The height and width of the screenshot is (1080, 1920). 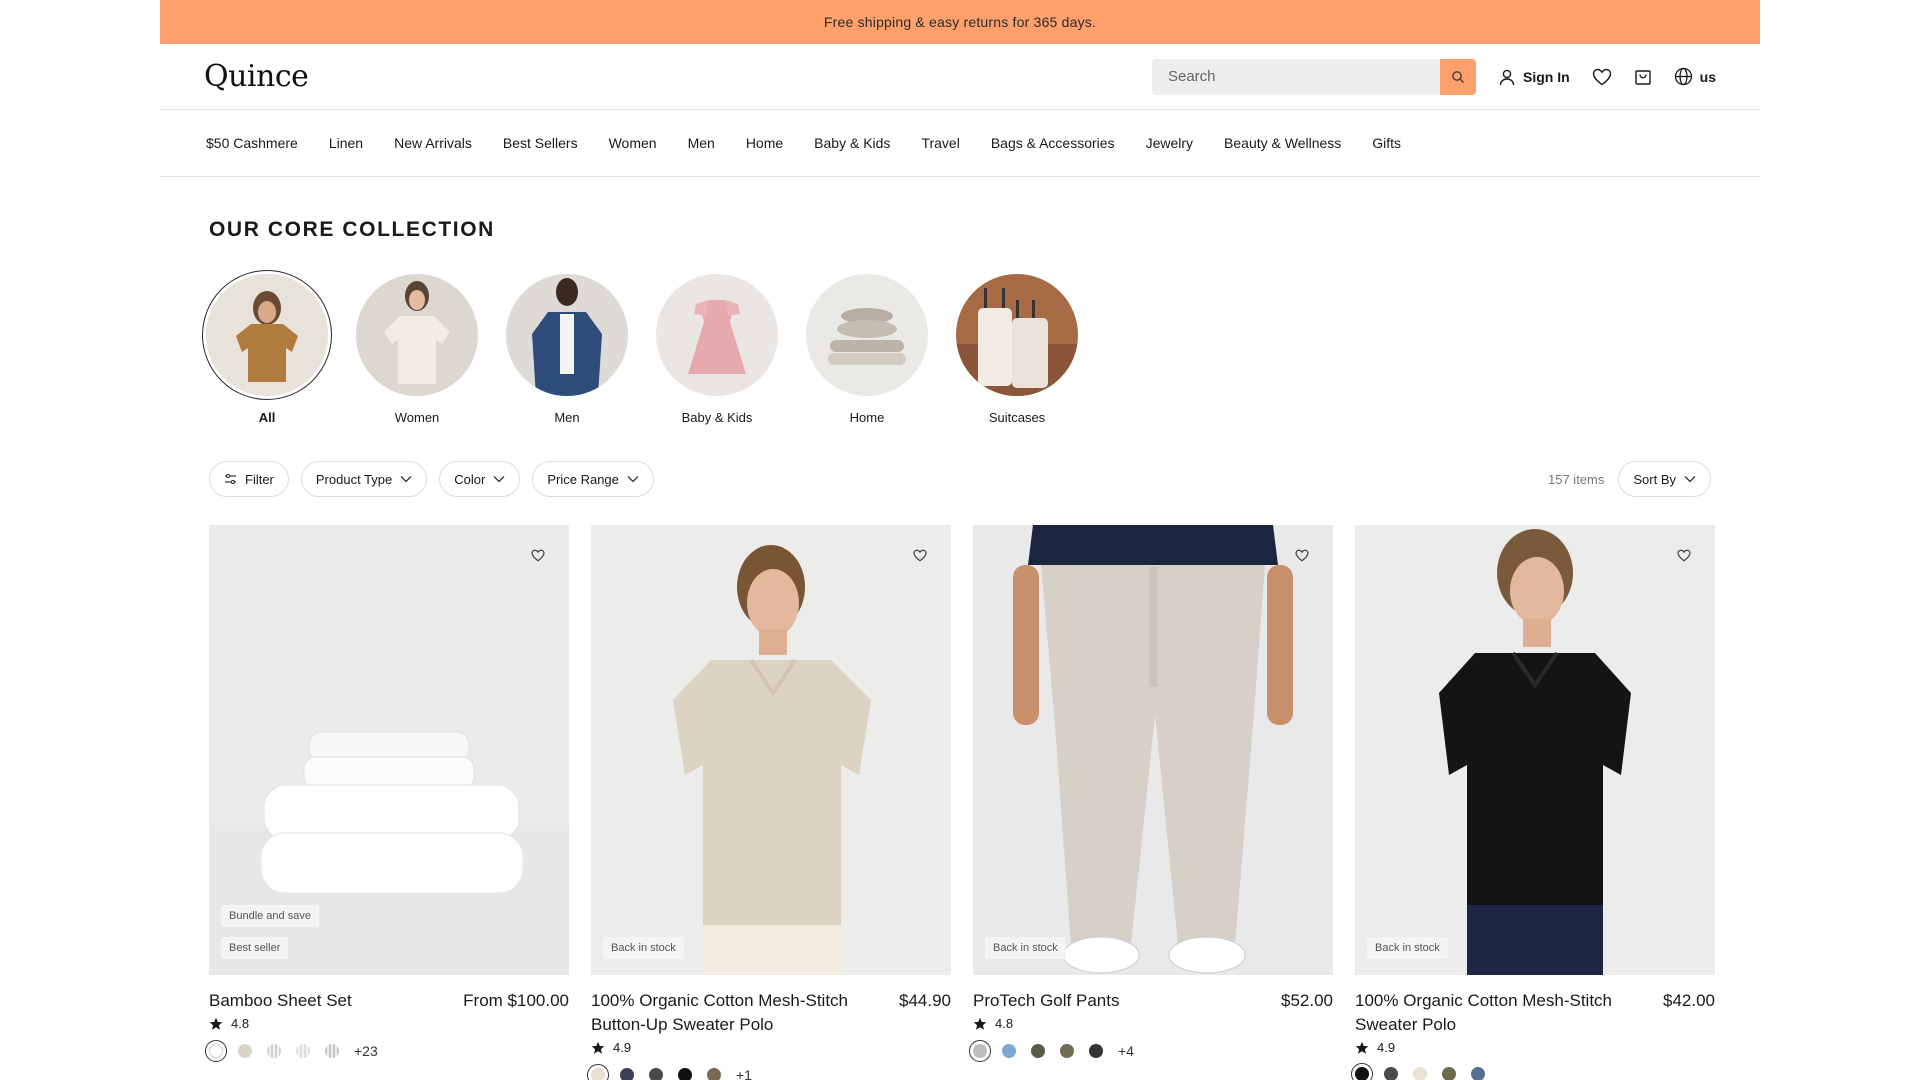 I want to click on category-men: Men, so click(x=567, y=349).